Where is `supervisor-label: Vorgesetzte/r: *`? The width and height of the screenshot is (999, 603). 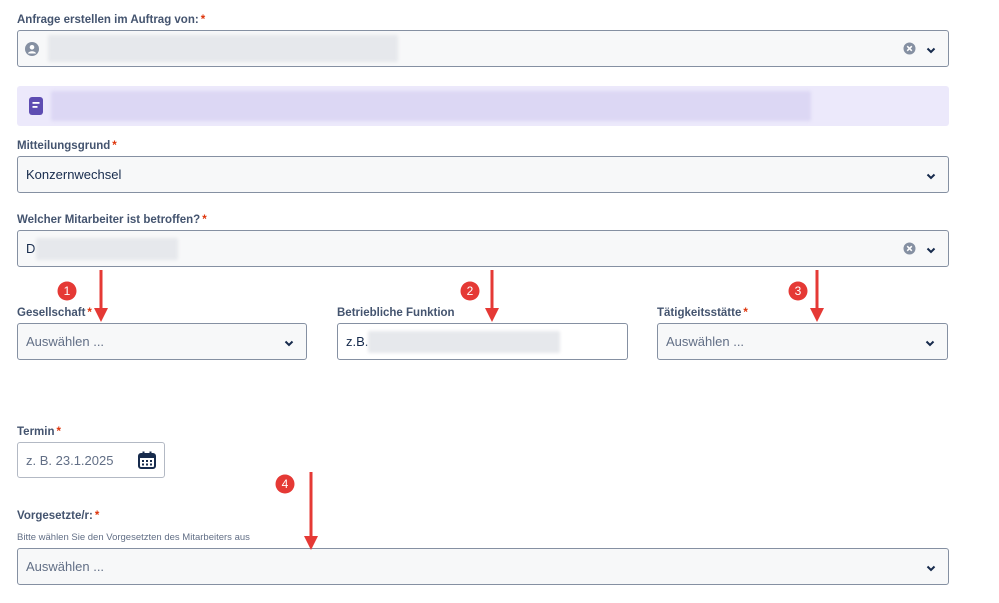
supervisor-label: Vorgesetzte/r: * is located at coordinates (58, 516).